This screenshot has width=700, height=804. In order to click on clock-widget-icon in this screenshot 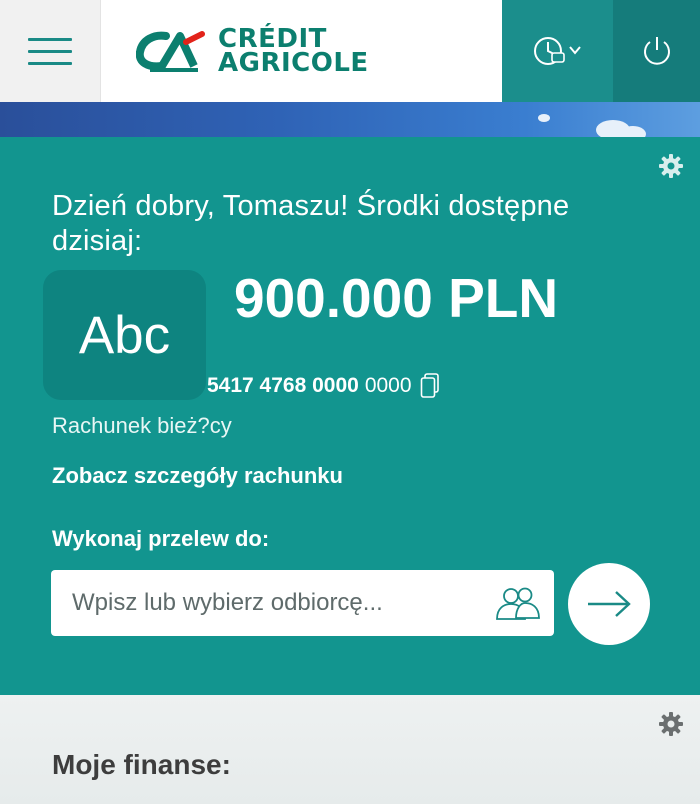, I will do `click(557, 51)`.